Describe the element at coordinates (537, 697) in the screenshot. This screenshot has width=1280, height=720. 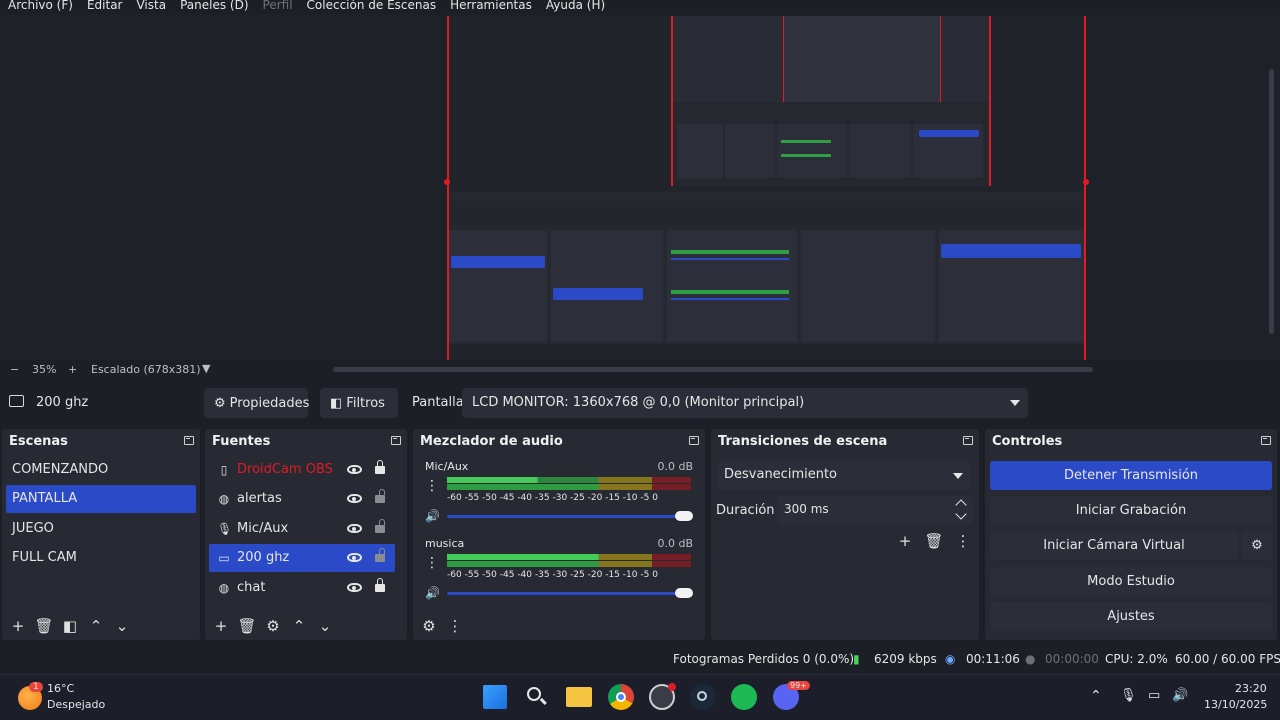
I see `search-icon` at that location.